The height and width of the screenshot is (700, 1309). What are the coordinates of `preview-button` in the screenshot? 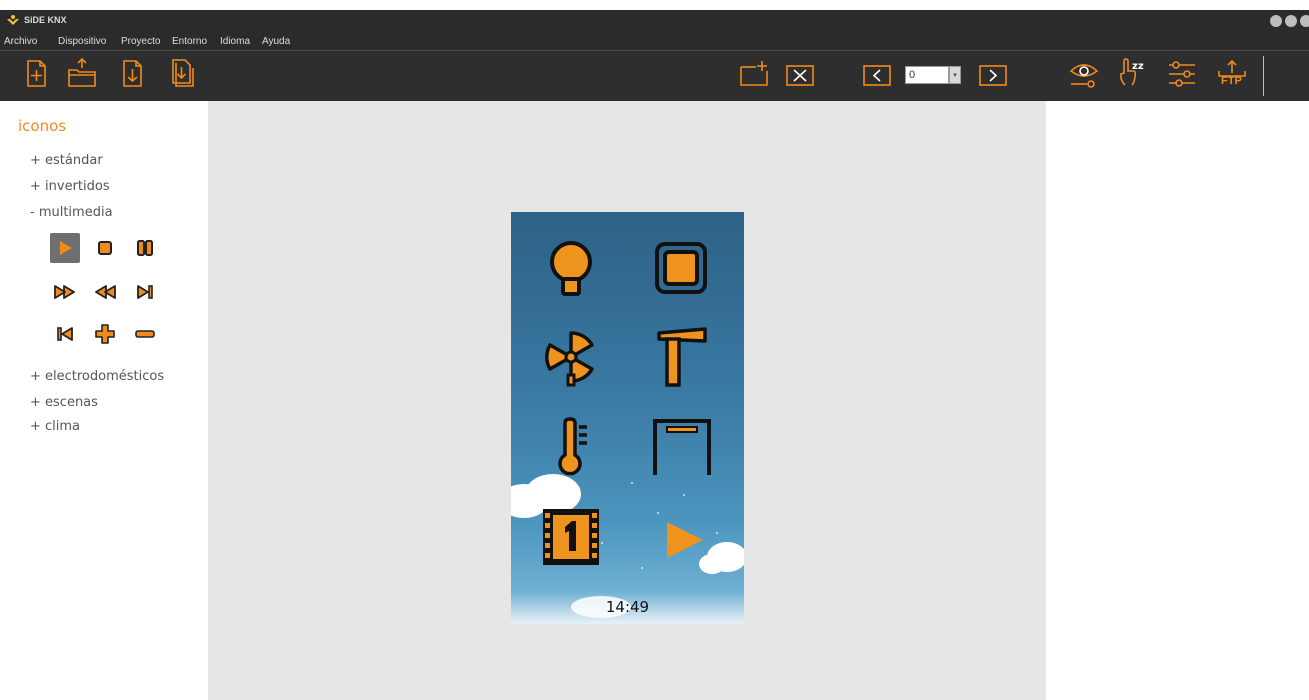 It's located at (1084, 73).